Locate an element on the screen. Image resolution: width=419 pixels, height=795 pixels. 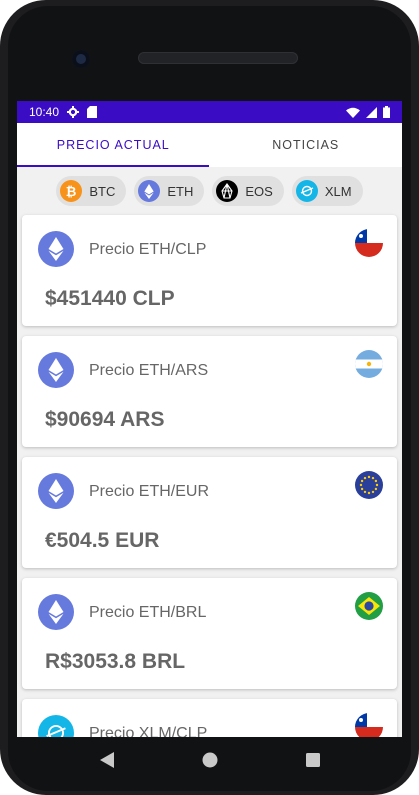
earpiece-speaker is located at coordinates (218, 58).